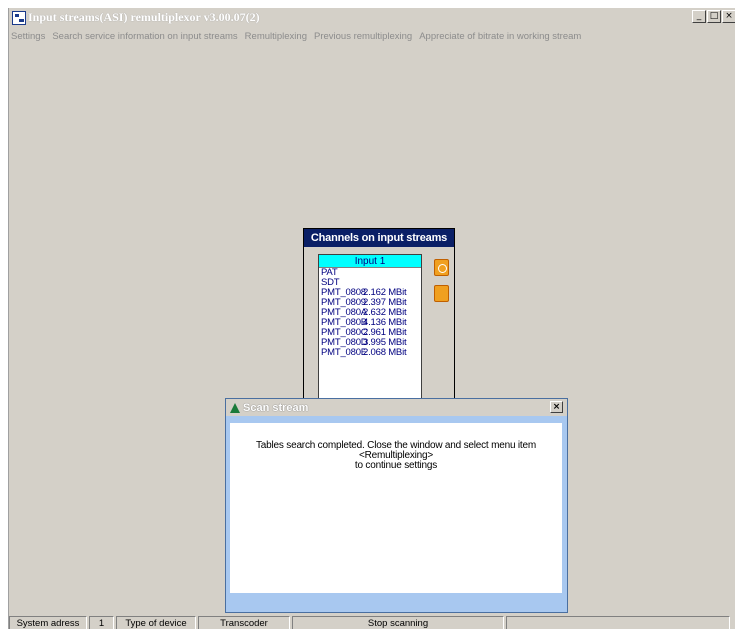 The image size is (735, 629). I want to click on dialog-message-line: to continue settings, so click(396, 465).